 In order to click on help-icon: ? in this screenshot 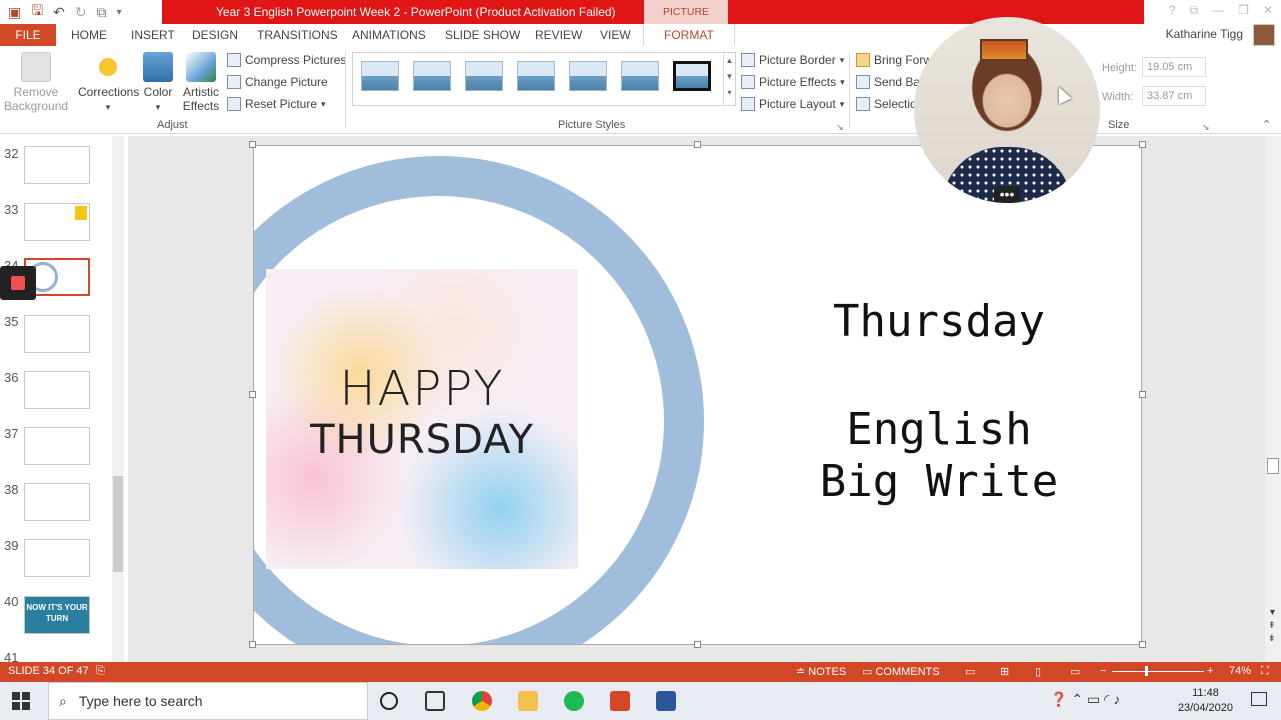, I will do `click(1172, 10)`.